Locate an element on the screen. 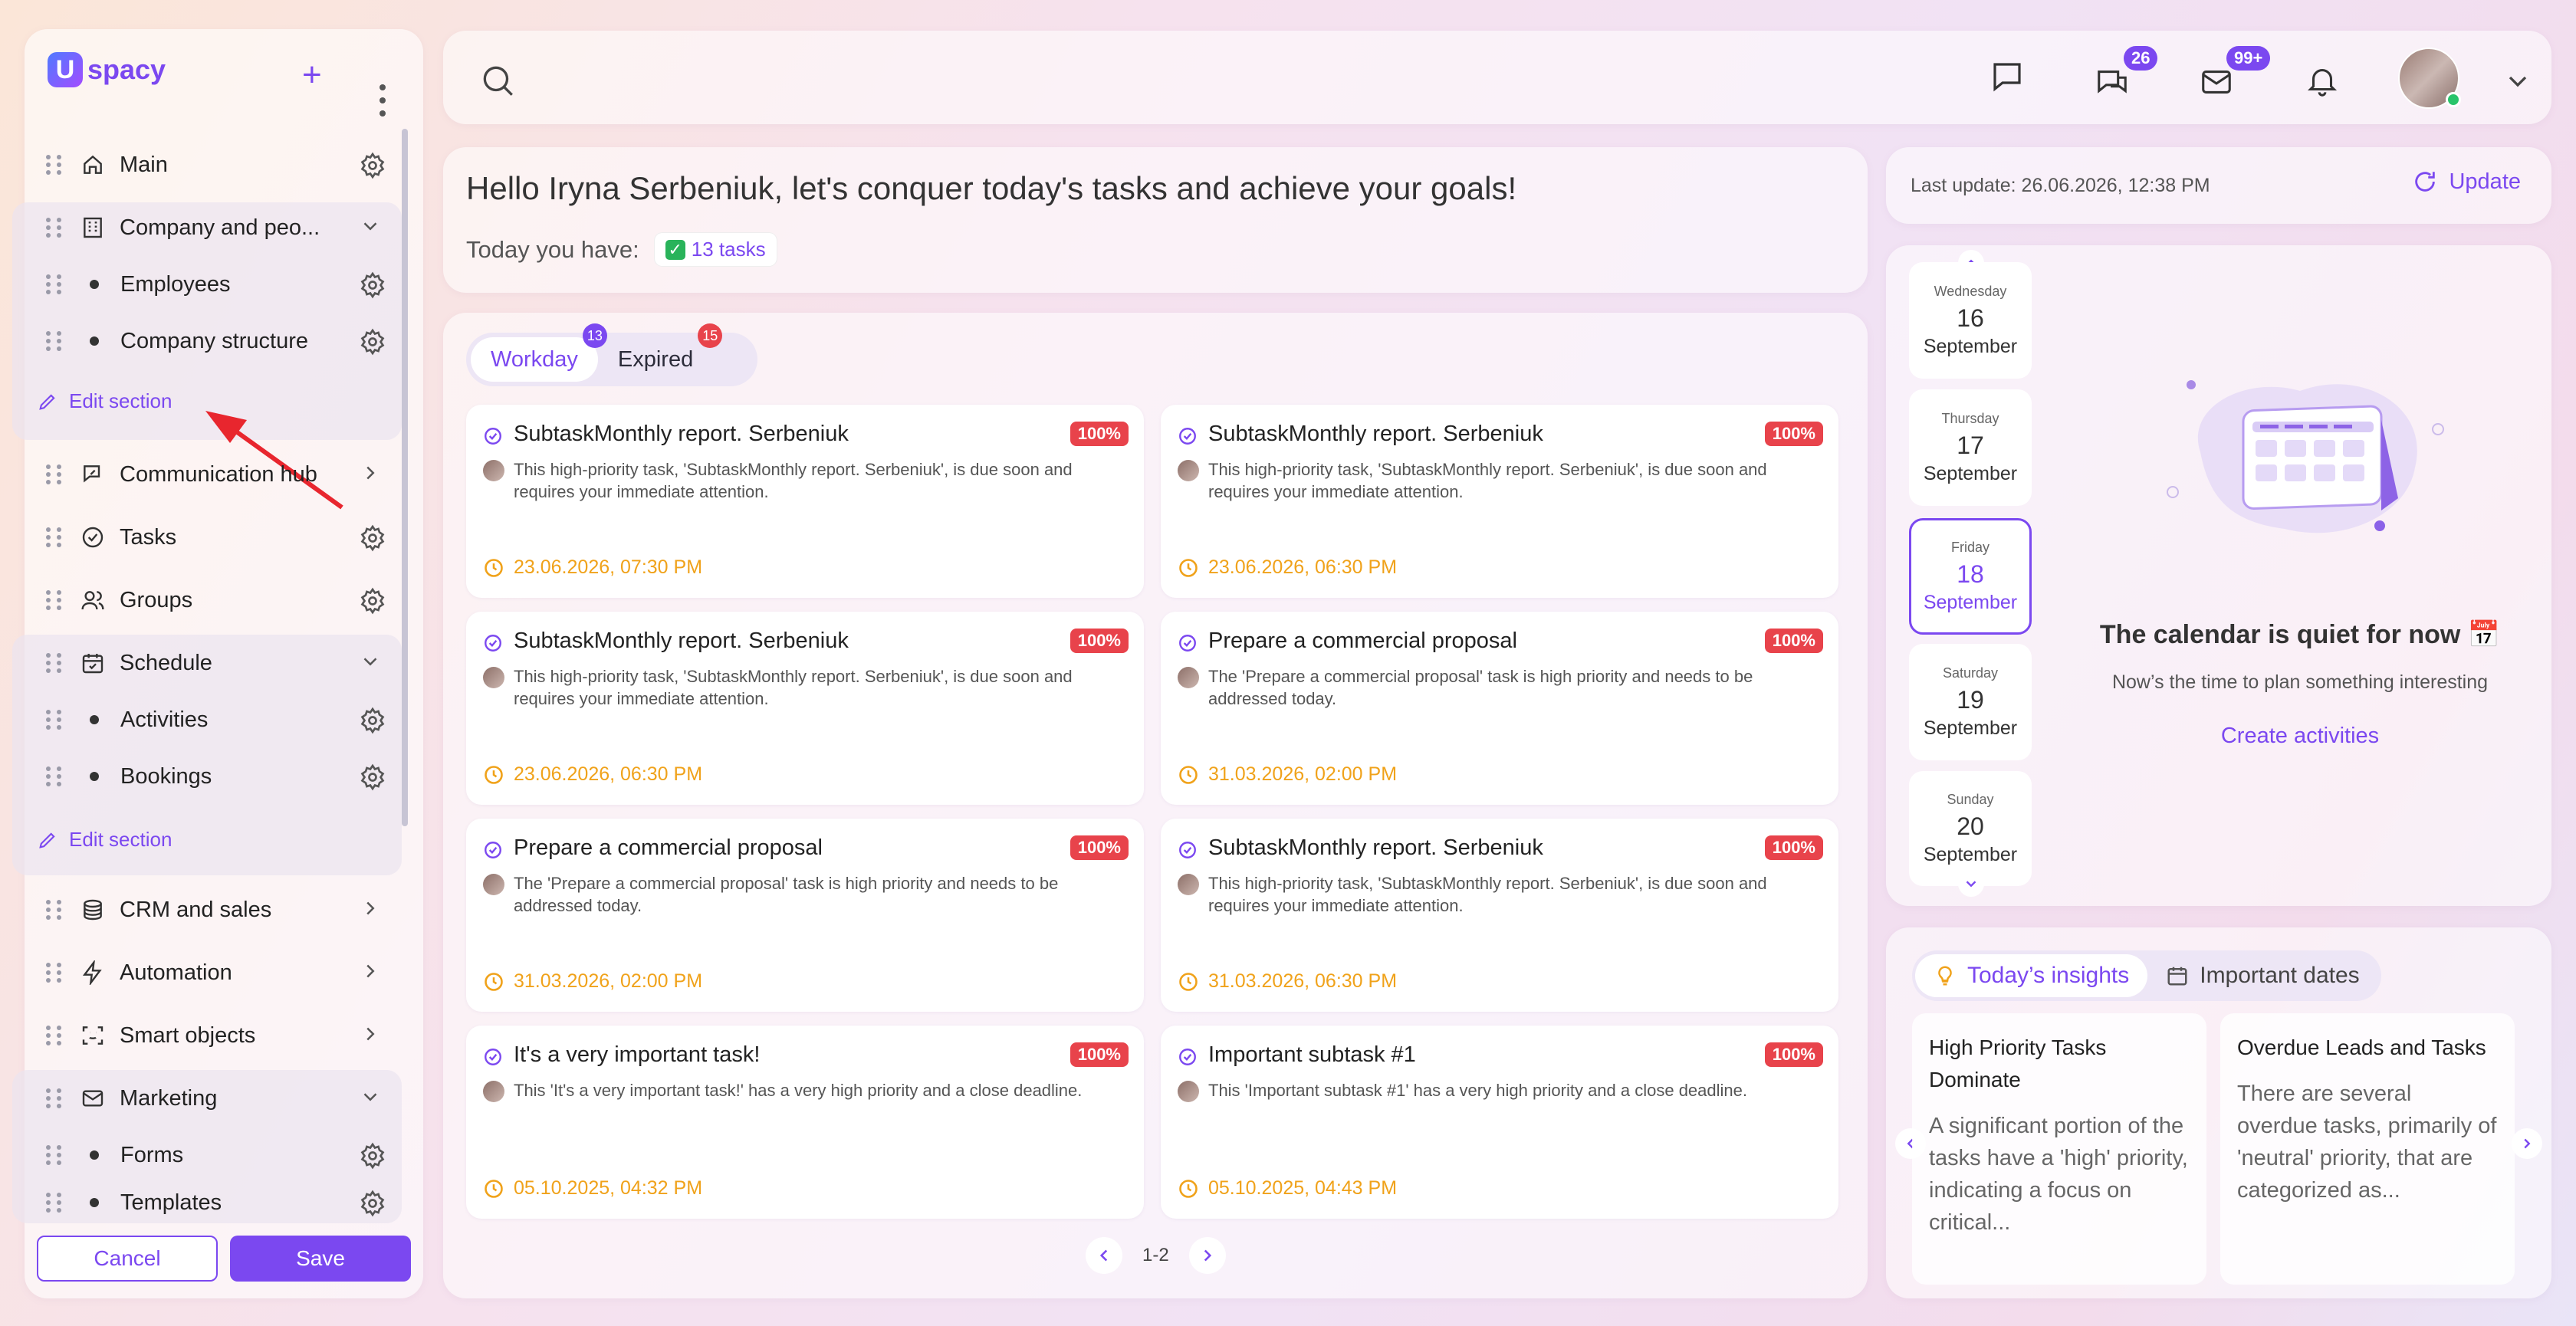  more-vertical-icon is located at coordinates (383, 101).